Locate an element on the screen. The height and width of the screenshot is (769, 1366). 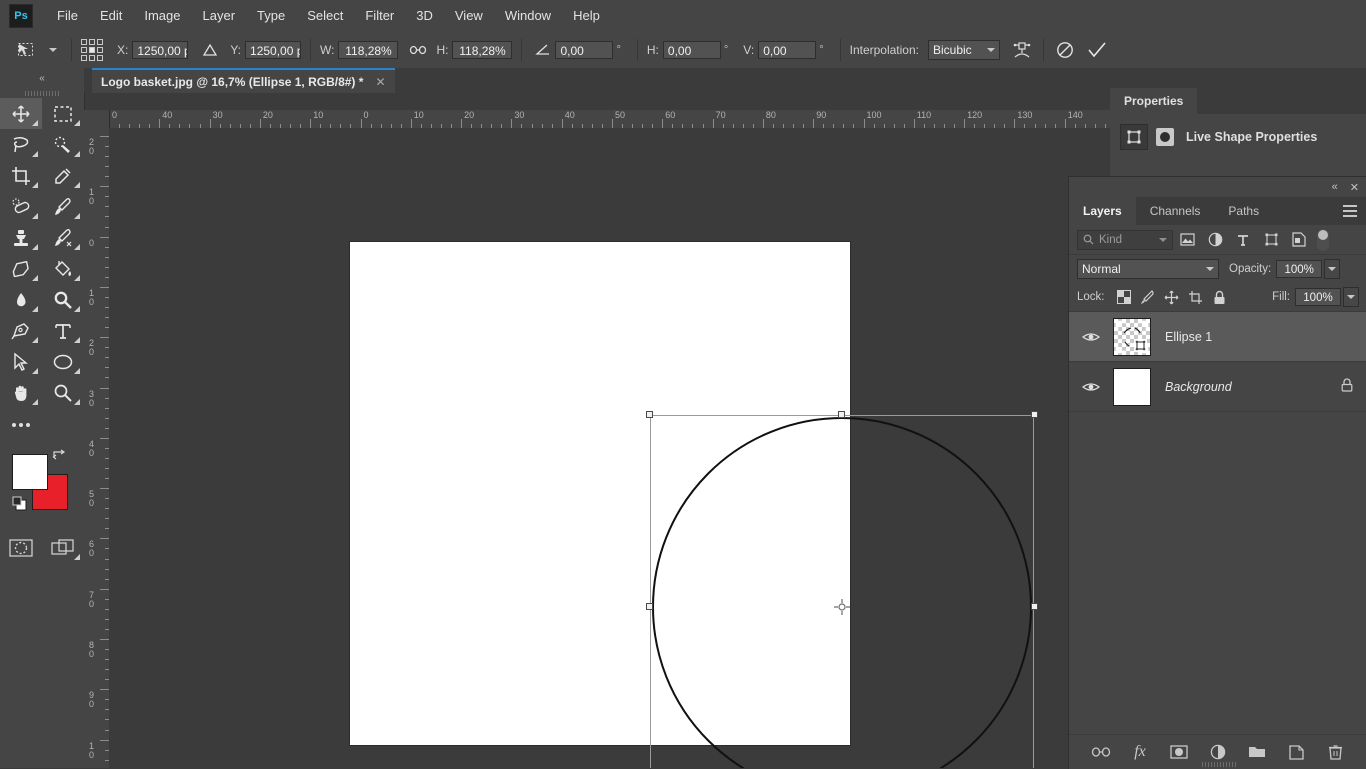
ruler-corner is located at coordinates (96, 119).